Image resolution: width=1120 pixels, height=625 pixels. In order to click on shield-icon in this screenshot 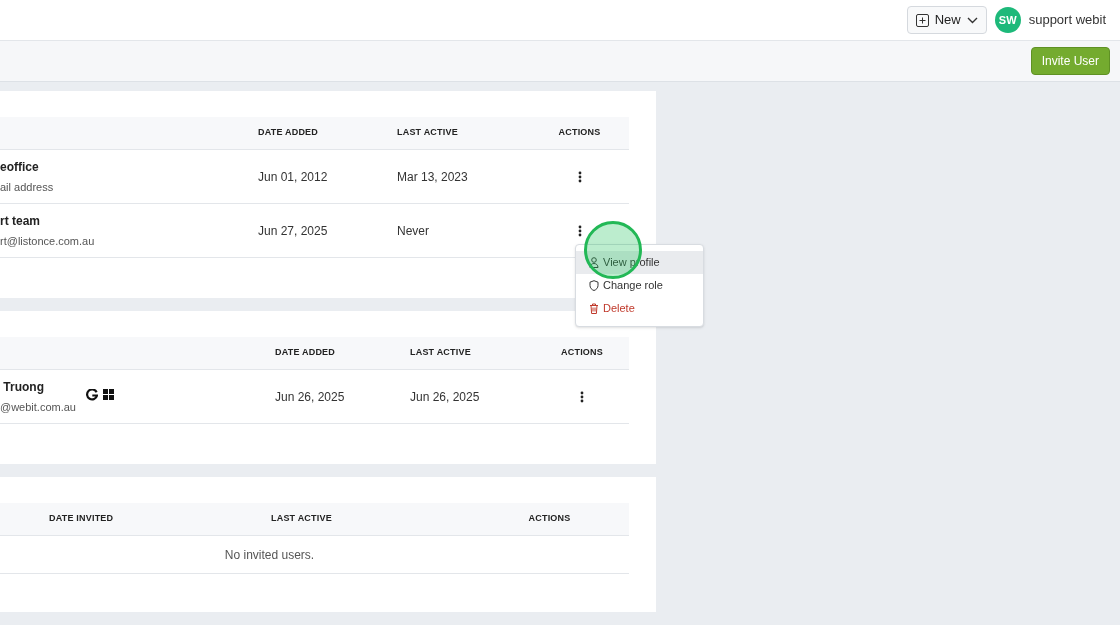, I will do `click(594, 285)`.